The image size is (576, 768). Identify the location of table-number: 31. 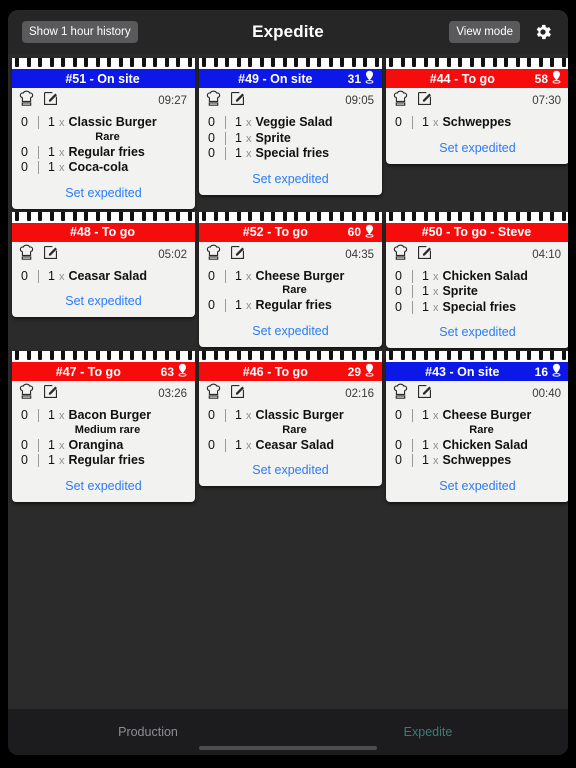
(362, 78).